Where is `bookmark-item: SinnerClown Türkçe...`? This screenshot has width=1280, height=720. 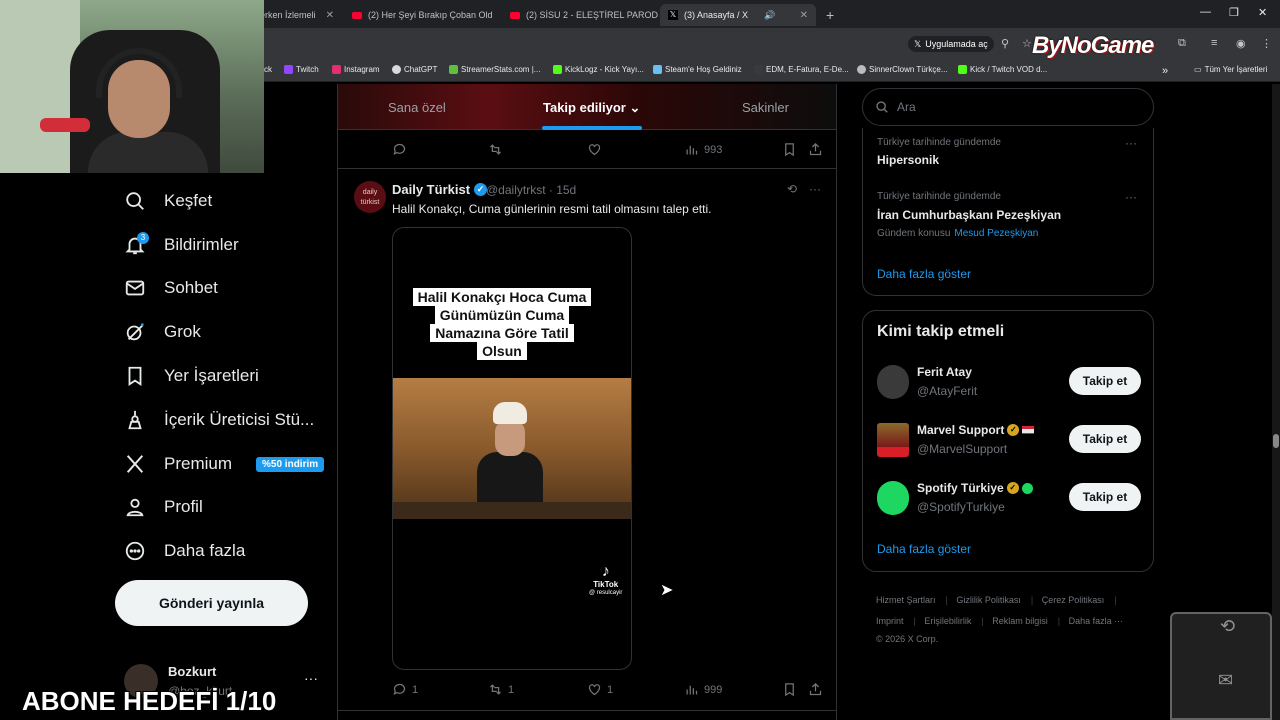 bookmark-item: SinnerClown Türkçe... is located at coordinates (902, 69).